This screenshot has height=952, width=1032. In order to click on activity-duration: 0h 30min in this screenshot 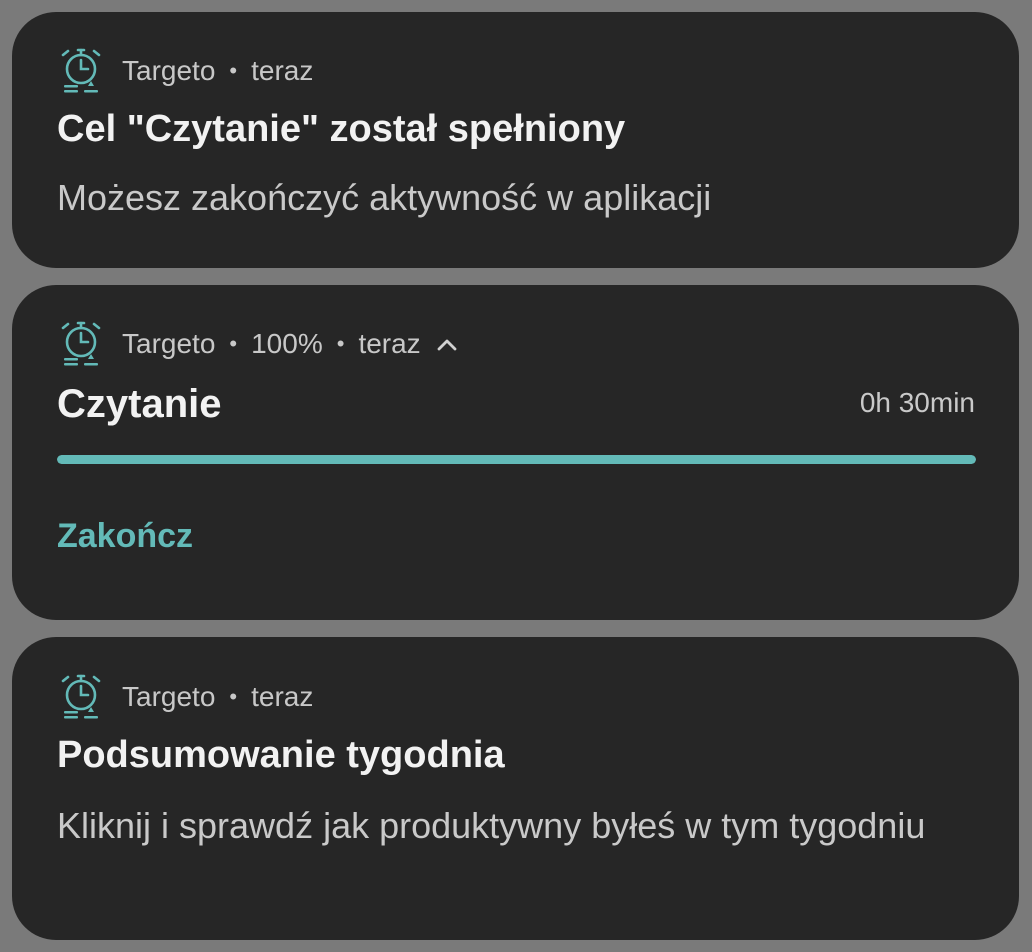, I will do `click(917, 402)`.